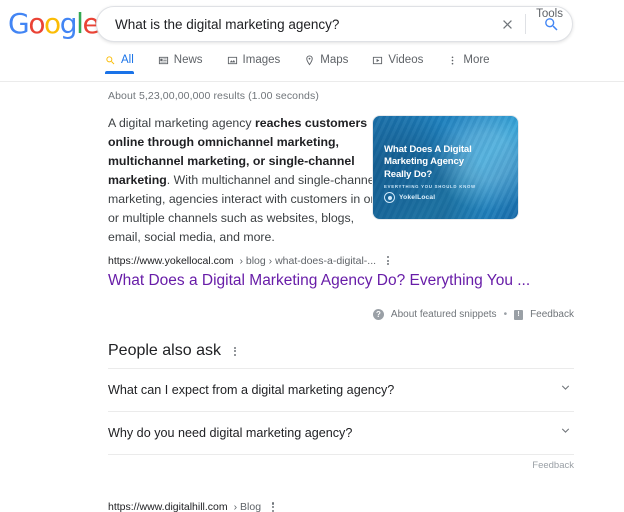 The width and height of the screenshot is (624, 512). Describe the element at coordinates (341, 355) in the screenshot. I see `people-also-ask-heading: People also ask` at that location.